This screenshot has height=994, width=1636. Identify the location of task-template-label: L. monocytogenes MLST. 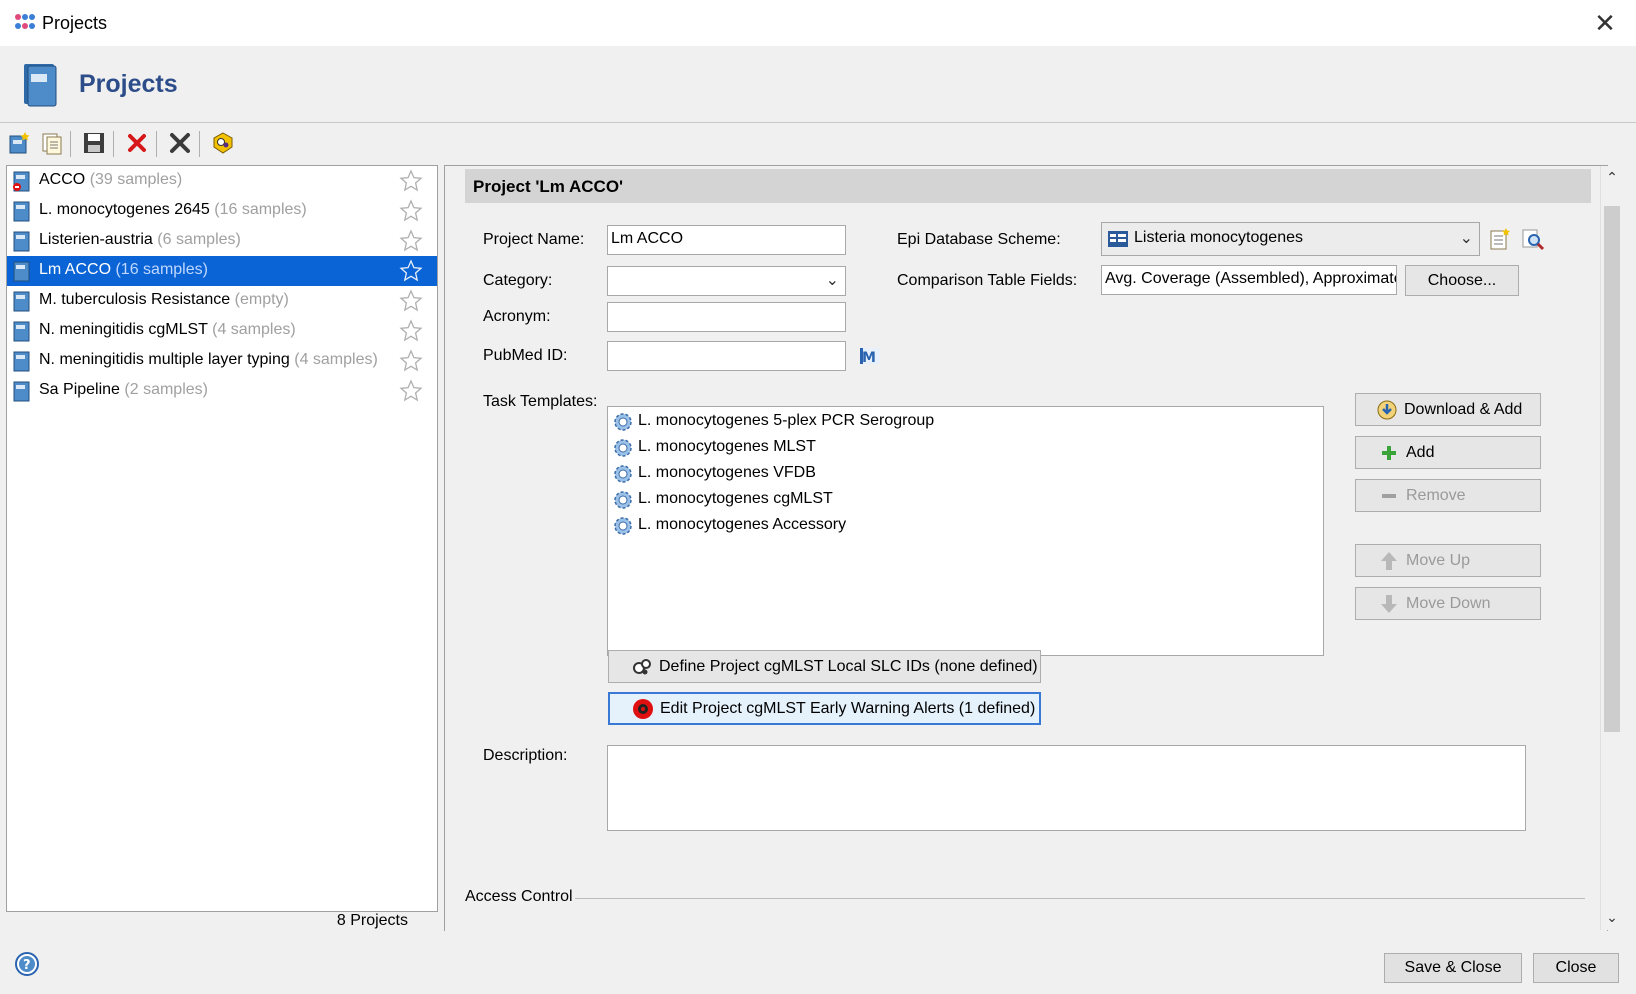
(727, 446).